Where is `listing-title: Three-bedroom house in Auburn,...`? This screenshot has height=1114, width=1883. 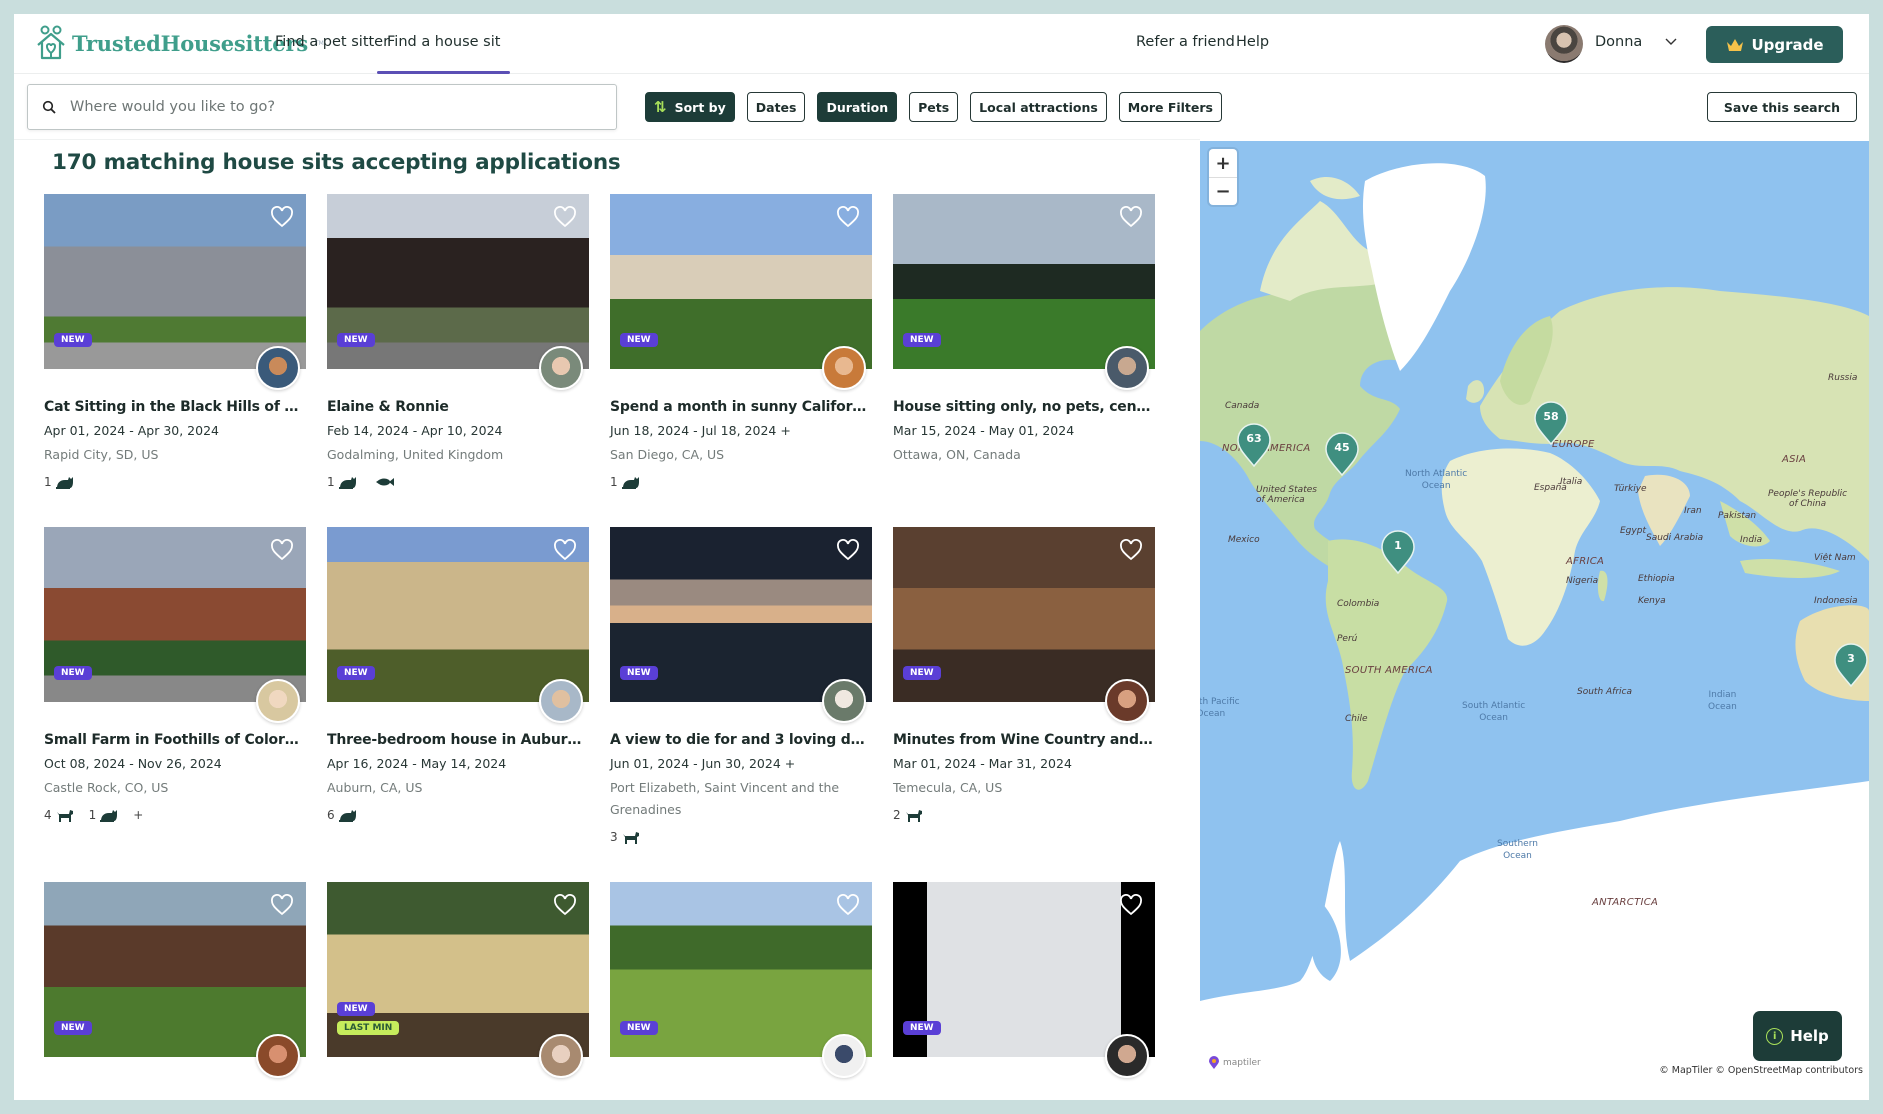 listing-title: Three-bedroom house in Auburn,... is located at coordinates (458, 740).